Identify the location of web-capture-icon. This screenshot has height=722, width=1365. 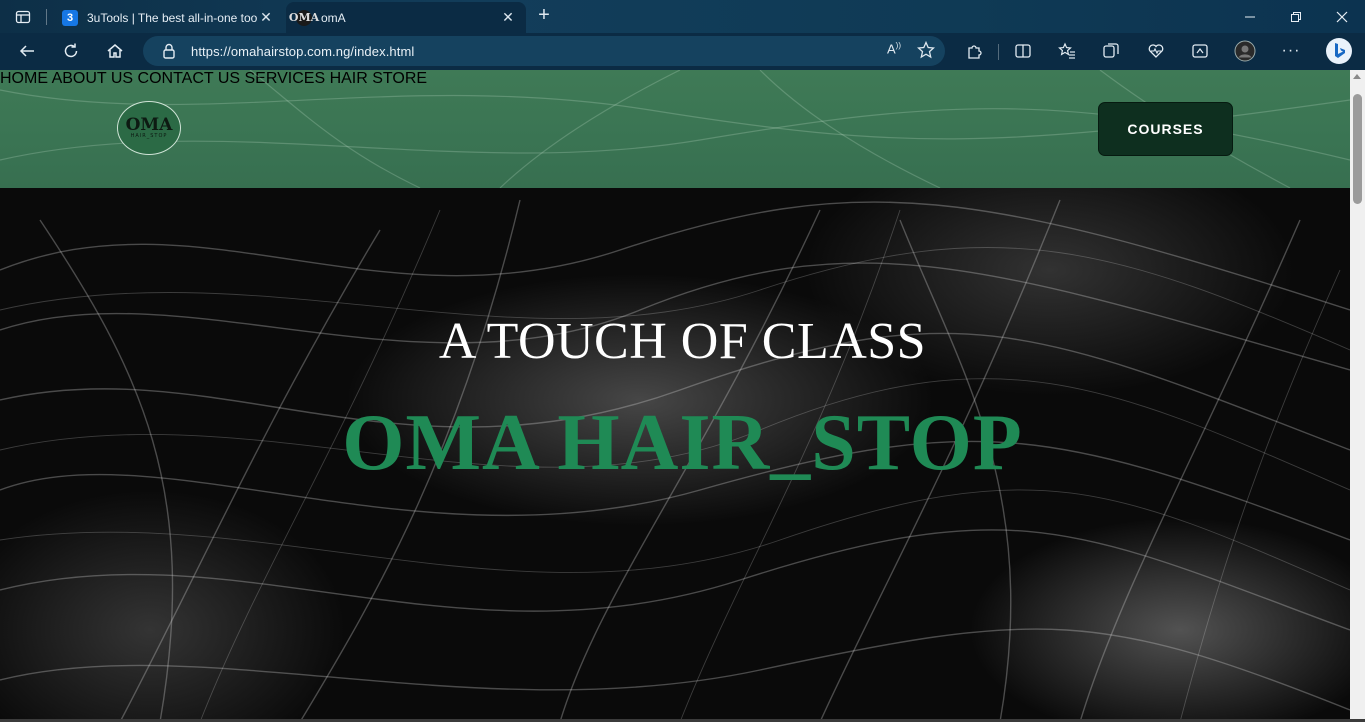
(1200, 51).